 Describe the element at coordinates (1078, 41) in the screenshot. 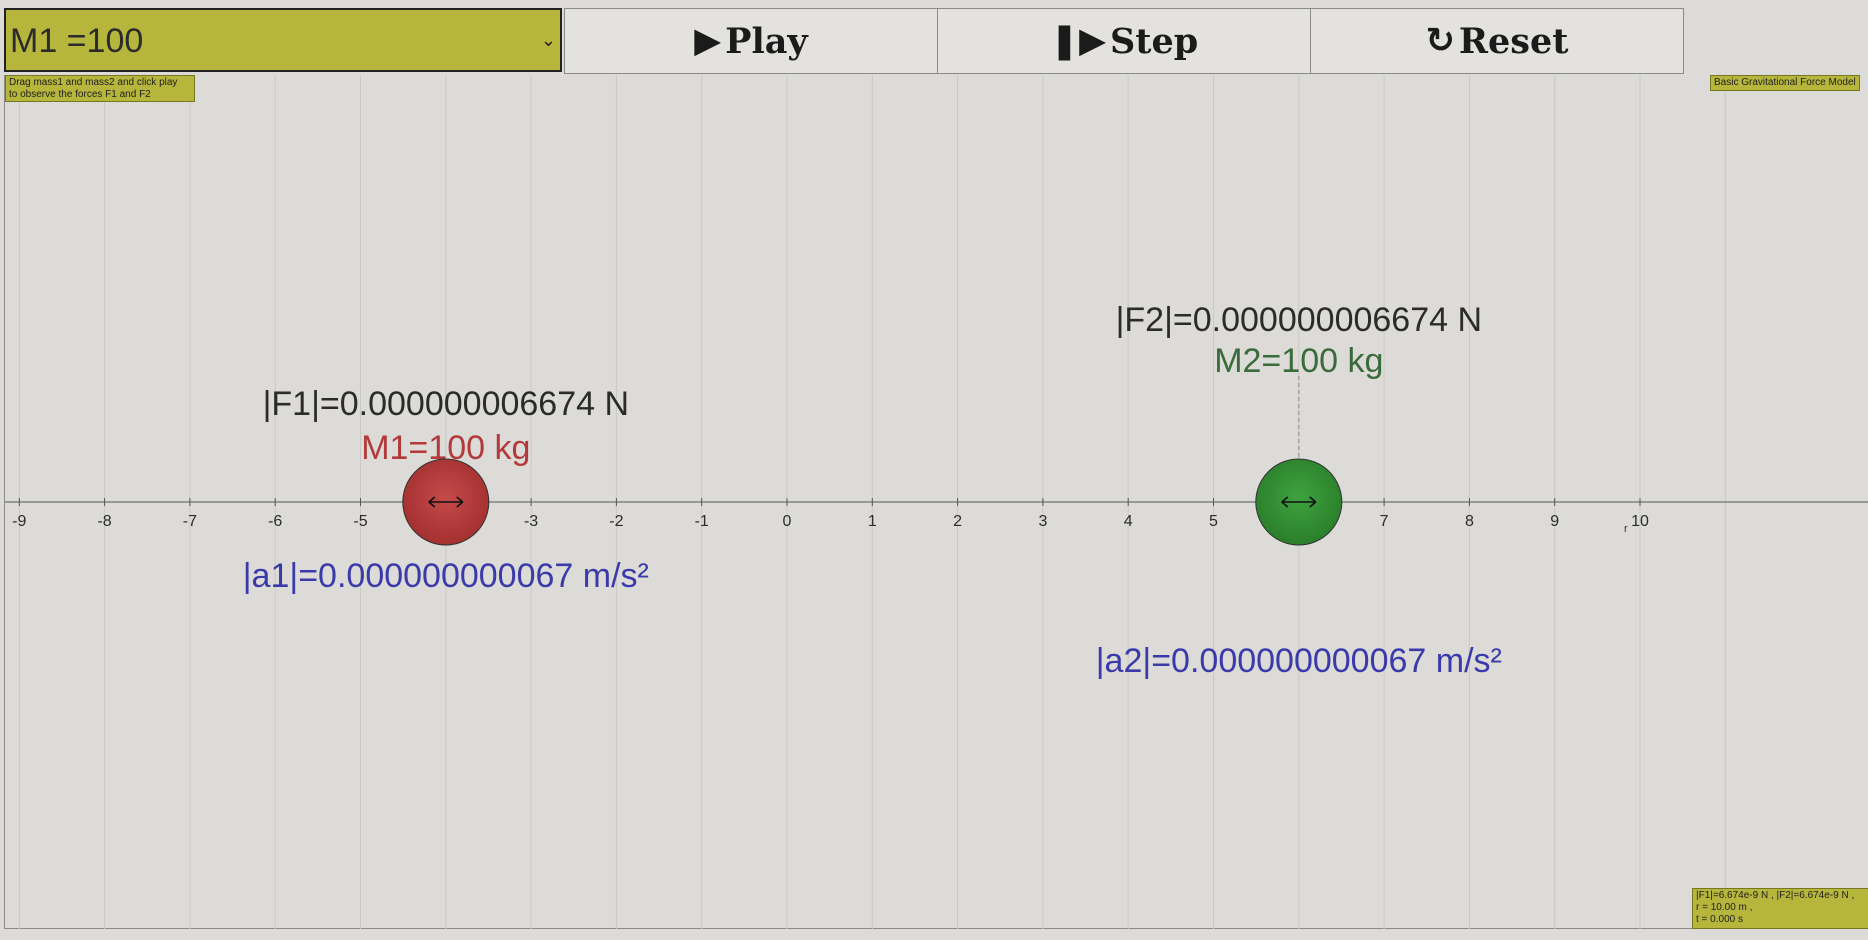

I see `step-icon: ❚▶` at that location.